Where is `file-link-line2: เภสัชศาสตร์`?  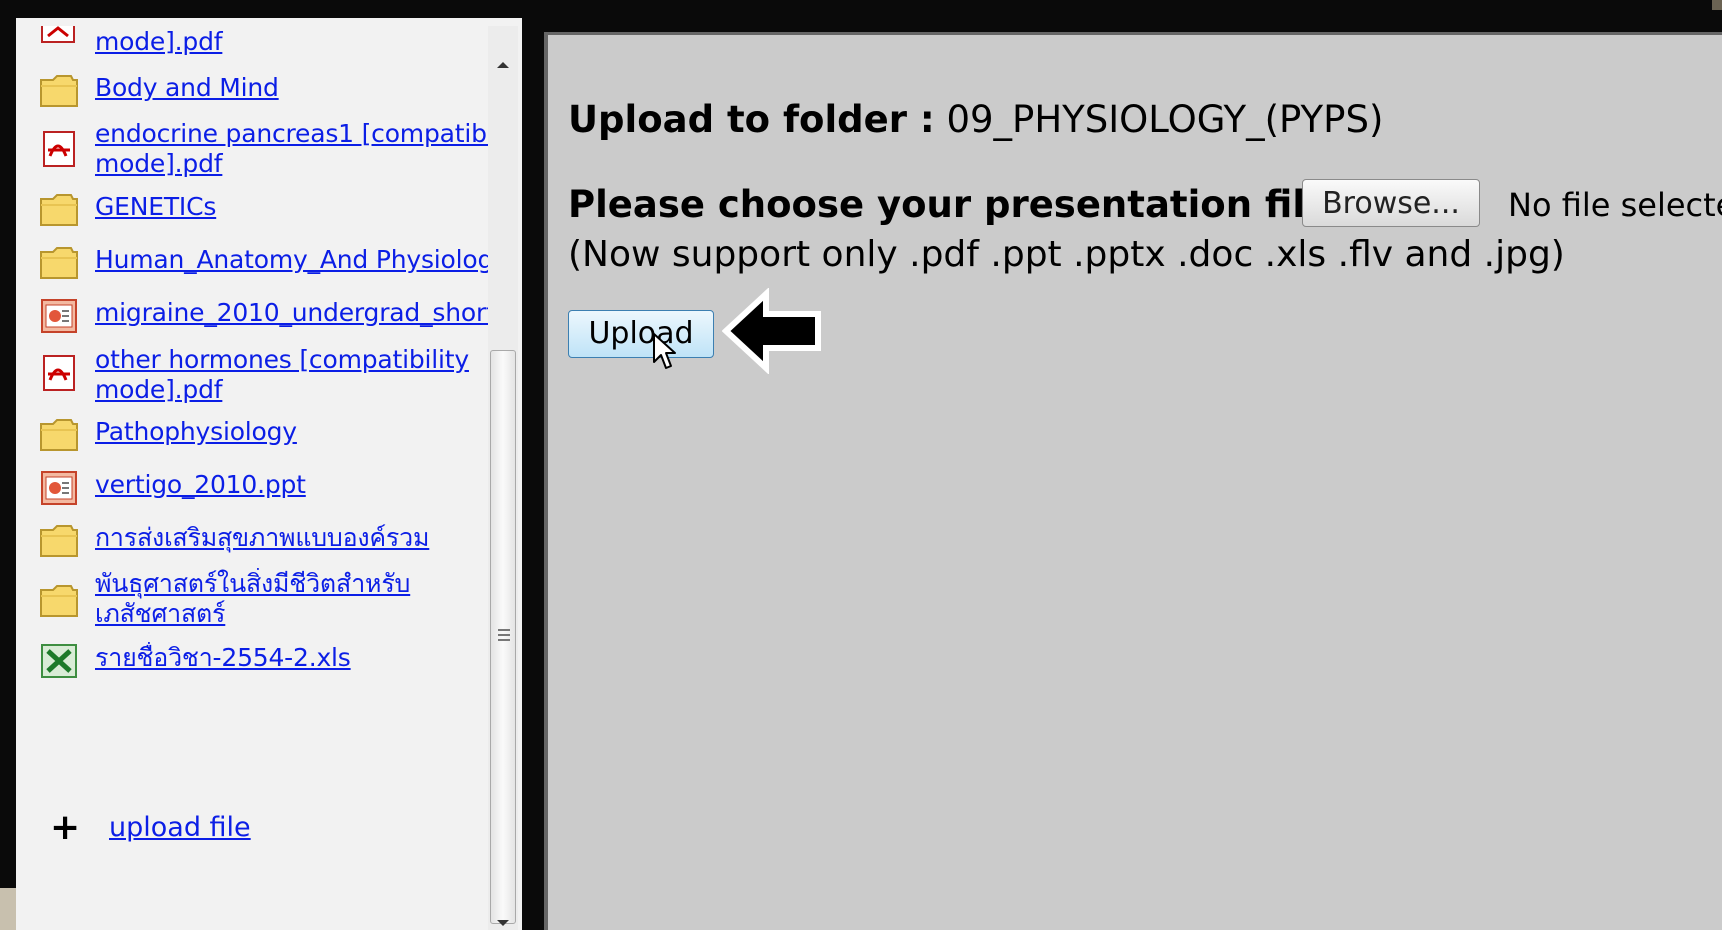
file-link-line2: เภสัชศาสตร์ is located at coordinates (300, 614).